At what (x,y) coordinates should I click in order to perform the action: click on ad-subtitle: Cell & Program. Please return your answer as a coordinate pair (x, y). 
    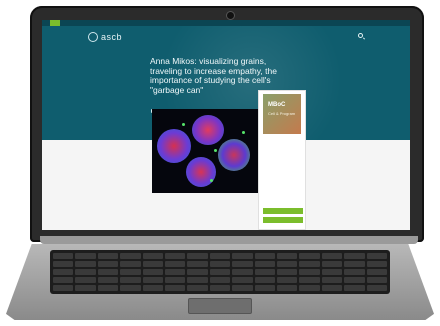
    Looking at the image, I should click on (282, 113).